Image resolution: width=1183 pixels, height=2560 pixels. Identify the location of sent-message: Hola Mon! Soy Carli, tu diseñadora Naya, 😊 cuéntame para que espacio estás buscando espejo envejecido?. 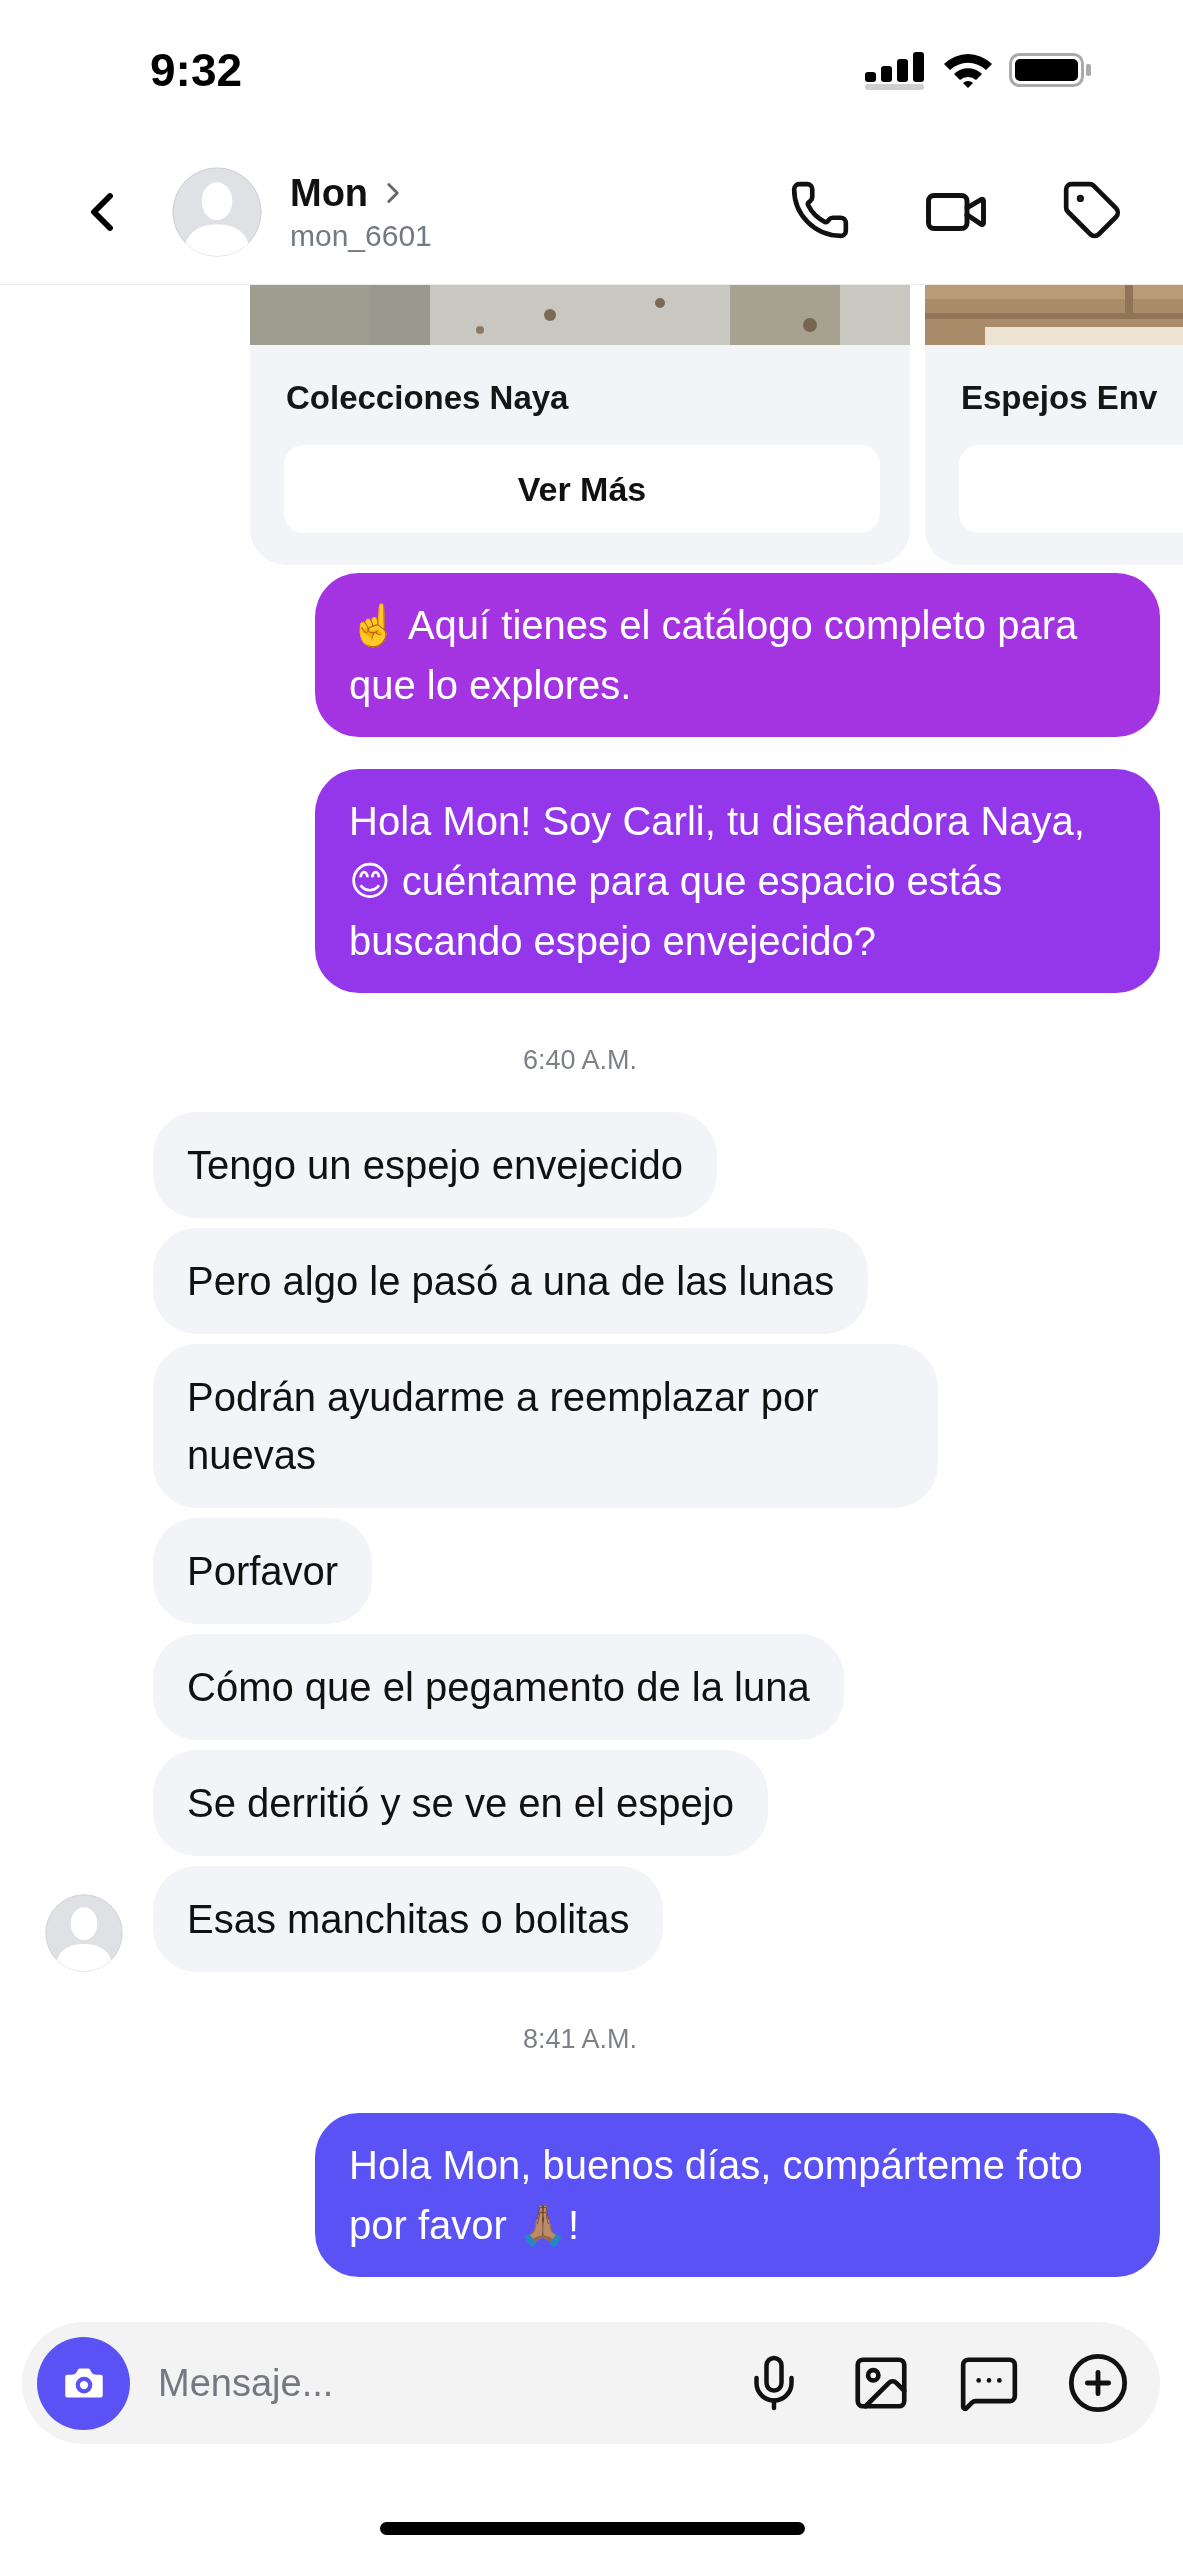
(737, 881).